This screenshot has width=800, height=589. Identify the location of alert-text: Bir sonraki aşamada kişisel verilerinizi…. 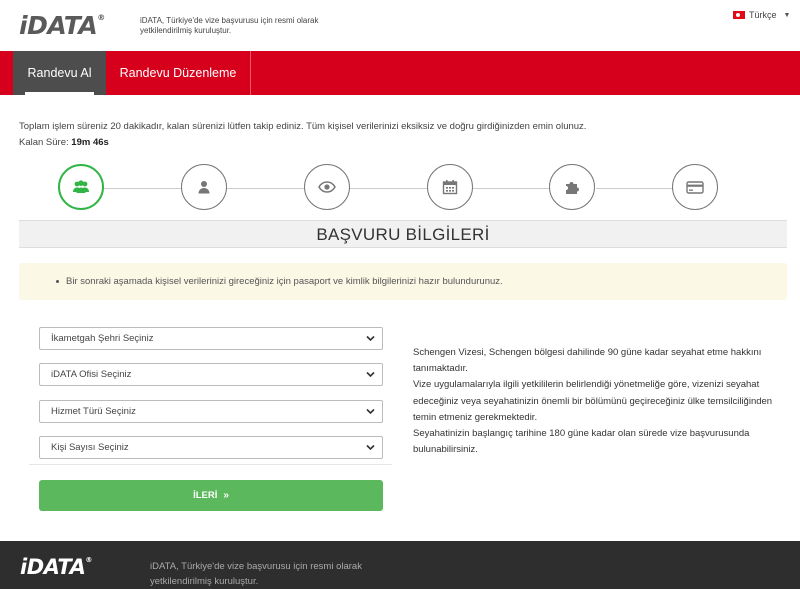
(284, 281).